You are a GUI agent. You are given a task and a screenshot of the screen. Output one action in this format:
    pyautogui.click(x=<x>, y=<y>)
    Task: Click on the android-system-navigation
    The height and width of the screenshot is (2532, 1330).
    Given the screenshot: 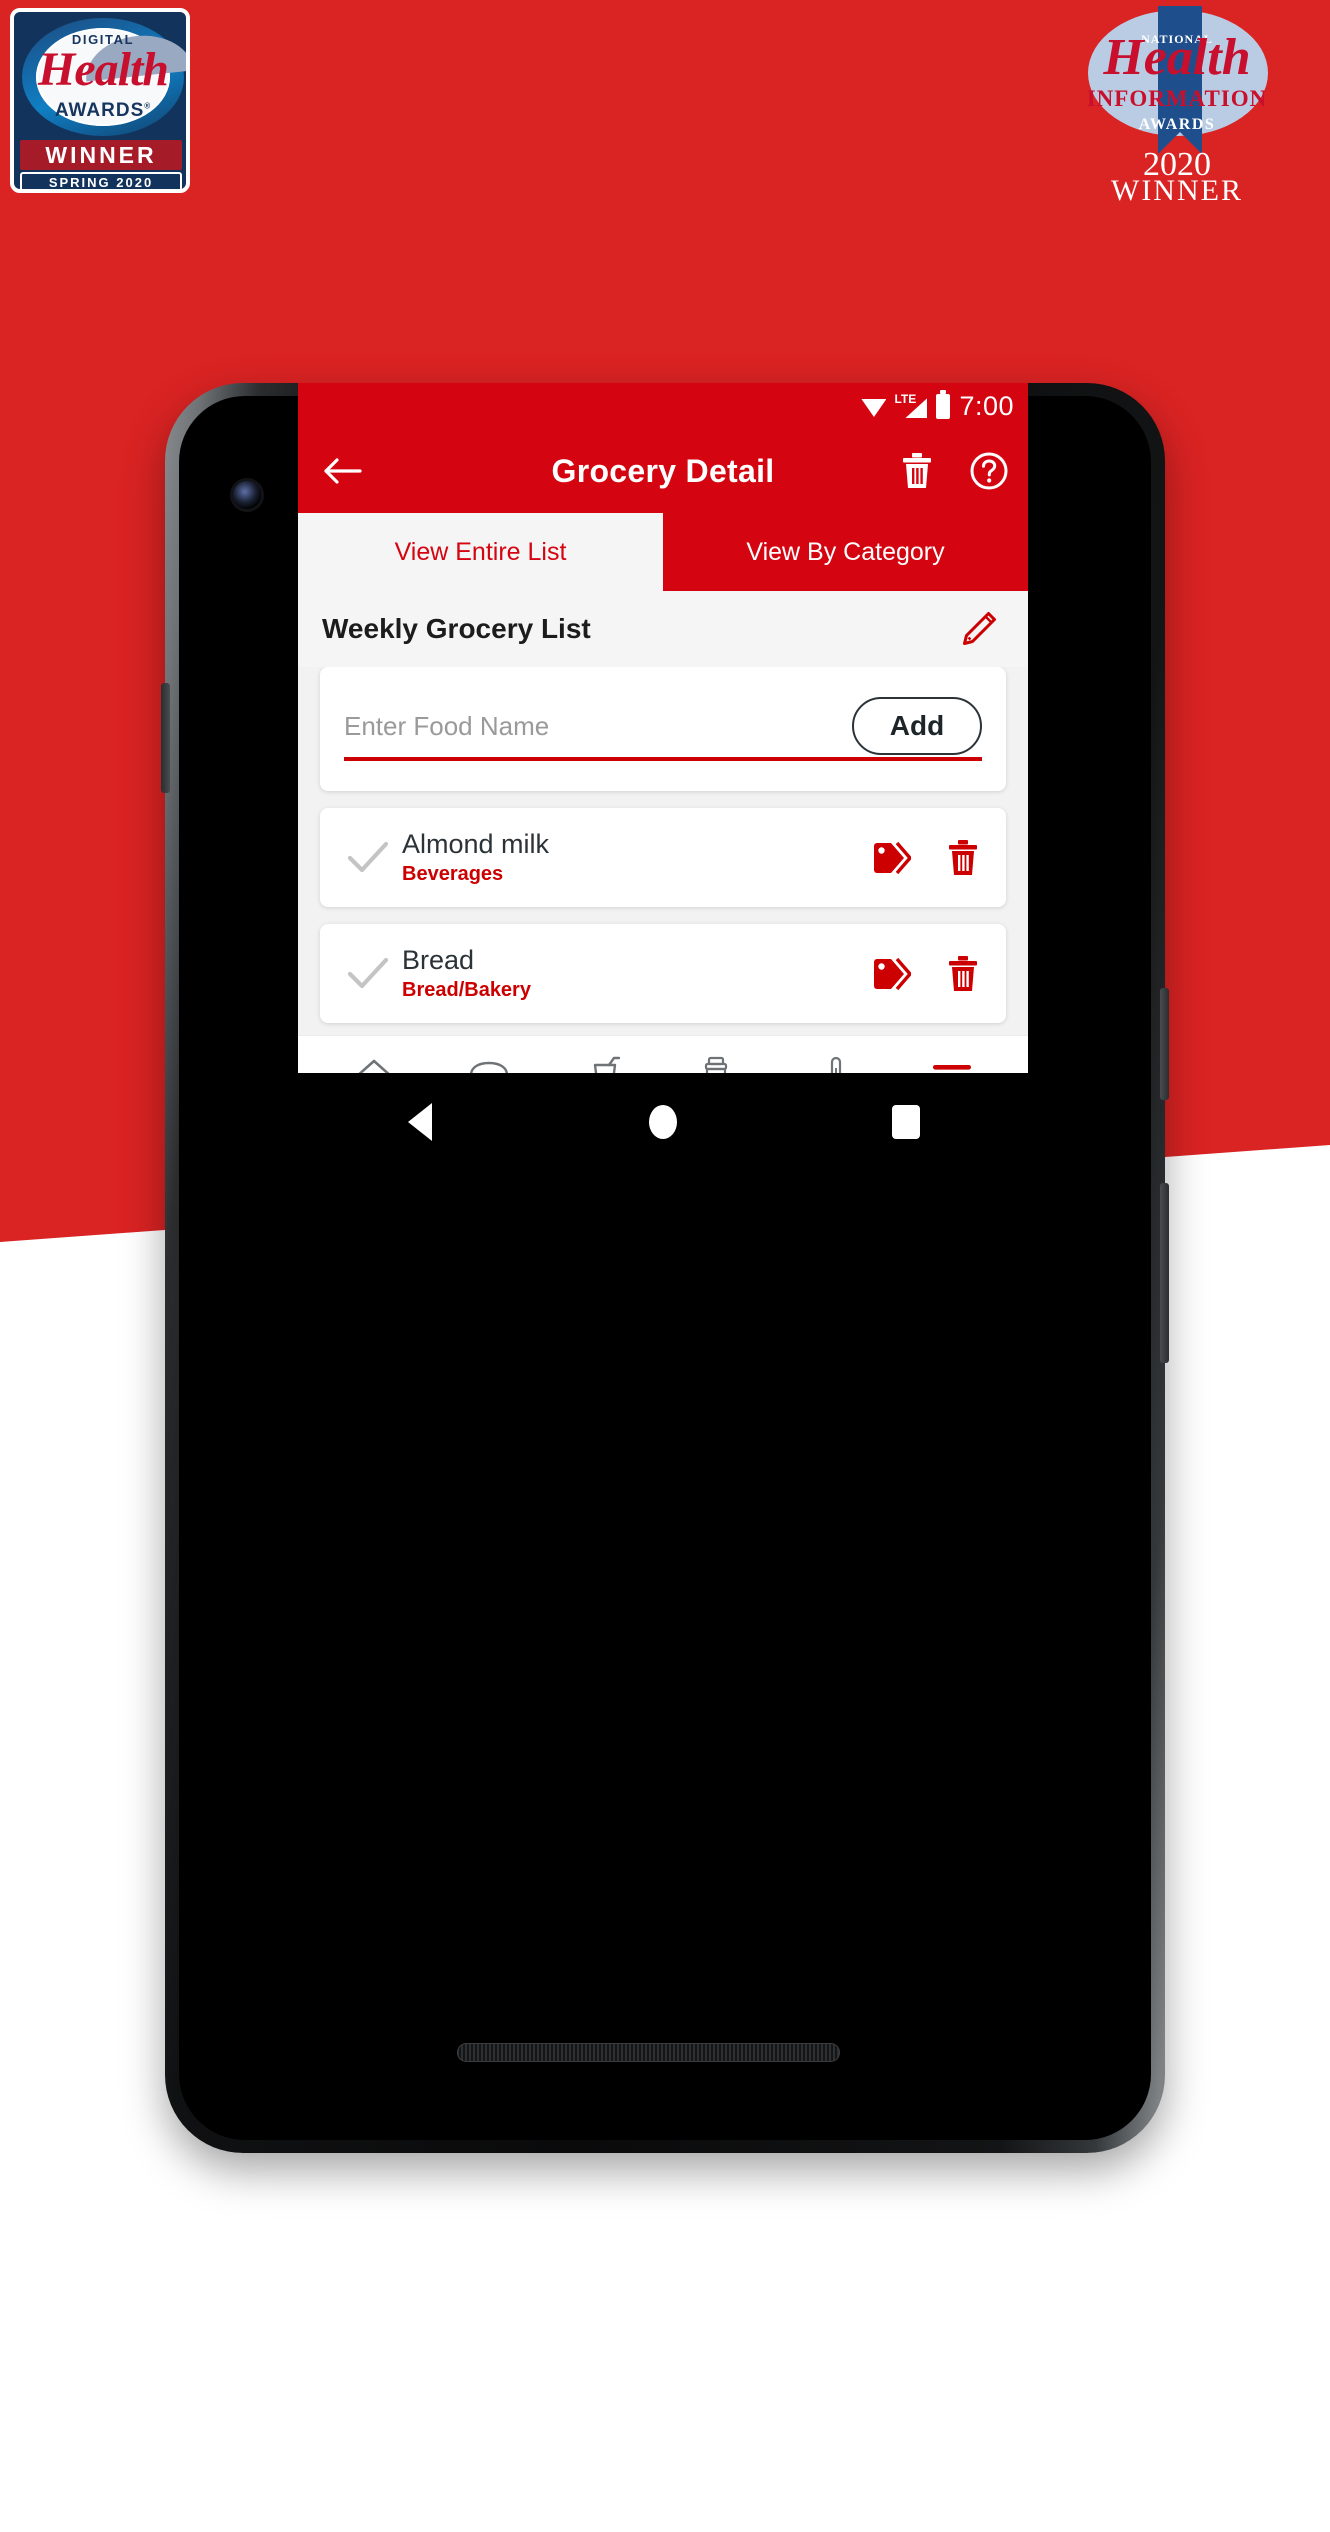 What is the action you would take?
    pyautogui.click(x=663, y=1122)
    